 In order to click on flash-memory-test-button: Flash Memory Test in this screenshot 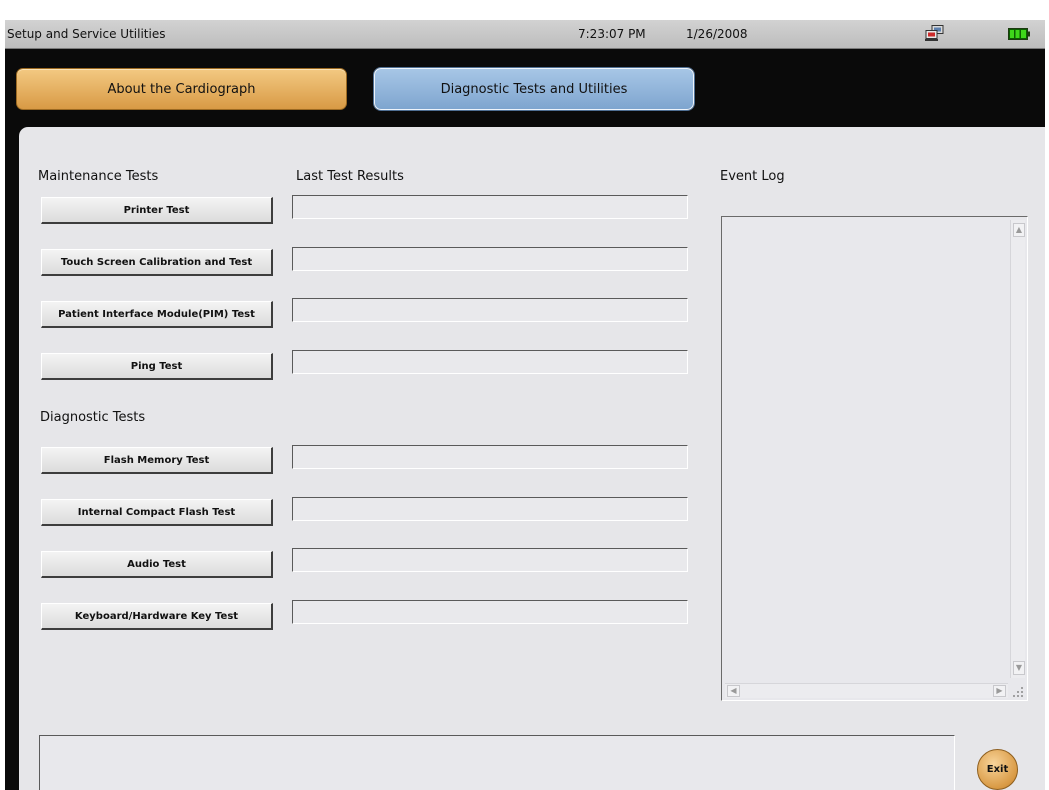, I will do `click(157, 460)`.